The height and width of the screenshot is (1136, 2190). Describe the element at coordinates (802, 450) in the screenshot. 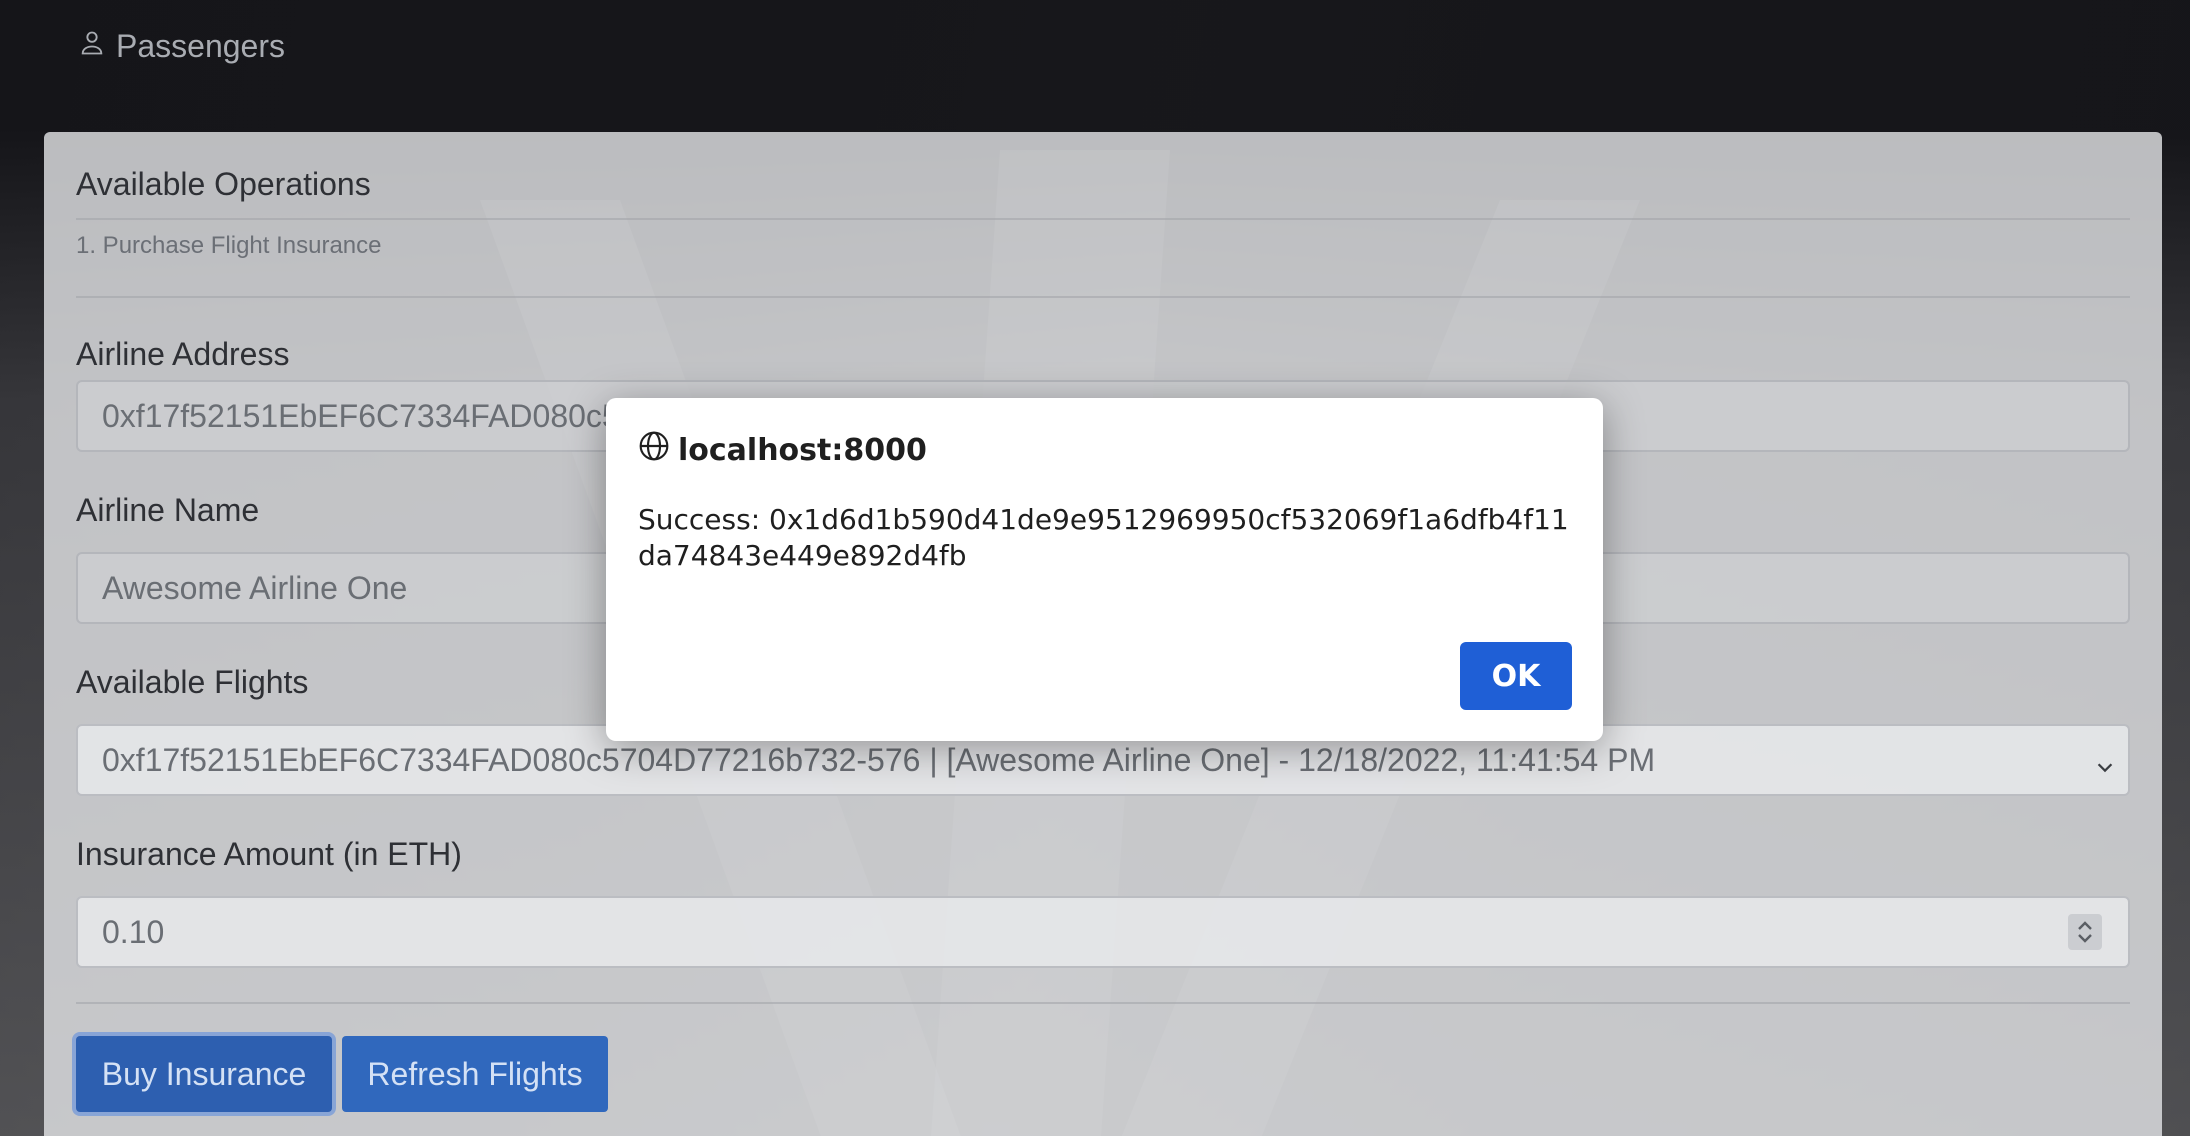

I see `dialog-origin-label: localhost:8000` at that location.